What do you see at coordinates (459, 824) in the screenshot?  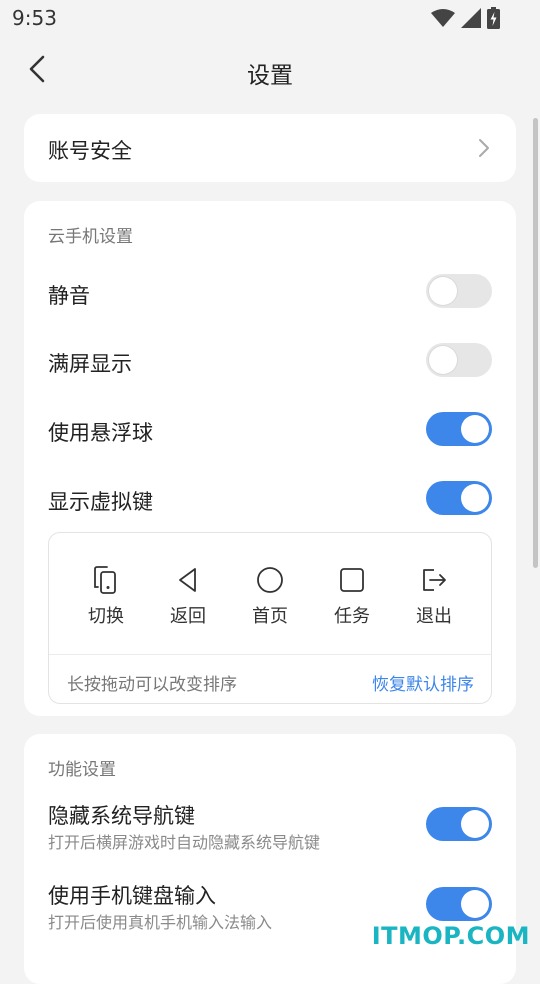 I see `hide-nav-toggle` at bounding box center [459, 824].